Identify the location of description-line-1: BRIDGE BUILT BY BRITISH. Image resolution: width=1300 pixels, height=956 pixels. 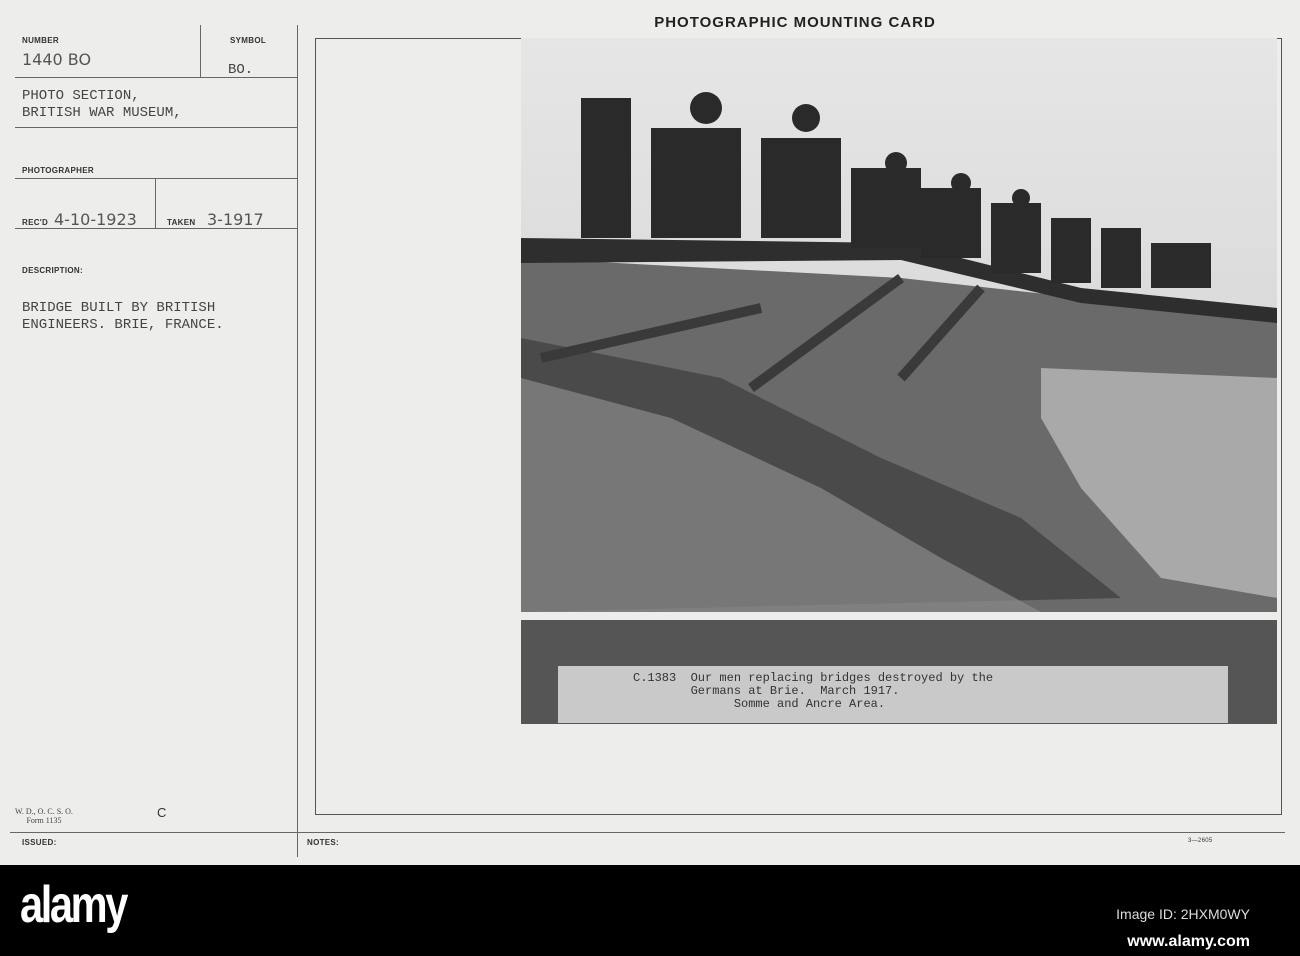
(119, 308).